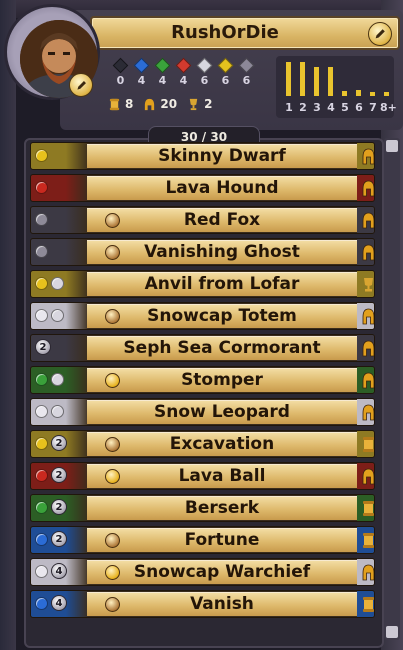 The width and height of the screenshot is (403, 650). Describe the element at coordinates (81, 85) in the screenshot. I see `avatar-edit-button` at that location.